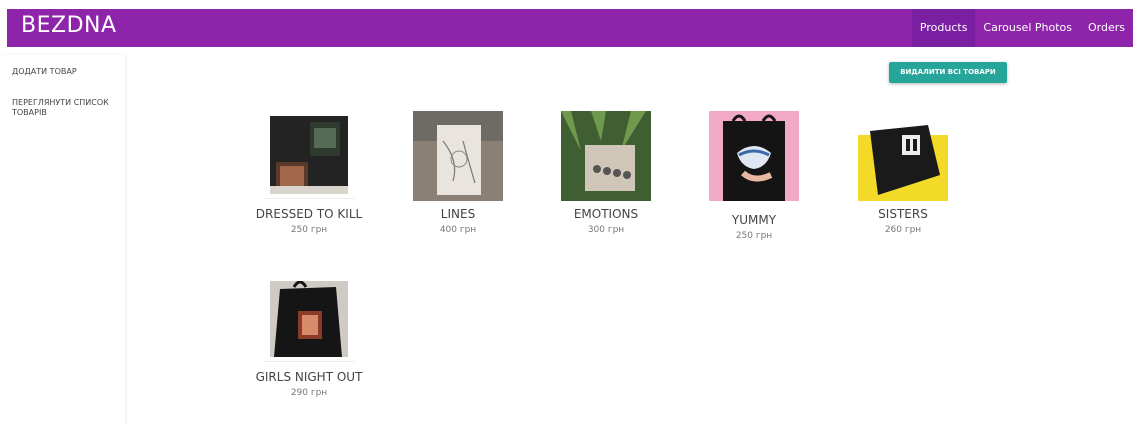 The height and width of the screenshot is (425, 1133). What do you see at coordinates (570, 28) in the screenshot?
I see `top-navbar: BEZDNA Products Carousel Photos Orders` at bounding box center [570, 28].